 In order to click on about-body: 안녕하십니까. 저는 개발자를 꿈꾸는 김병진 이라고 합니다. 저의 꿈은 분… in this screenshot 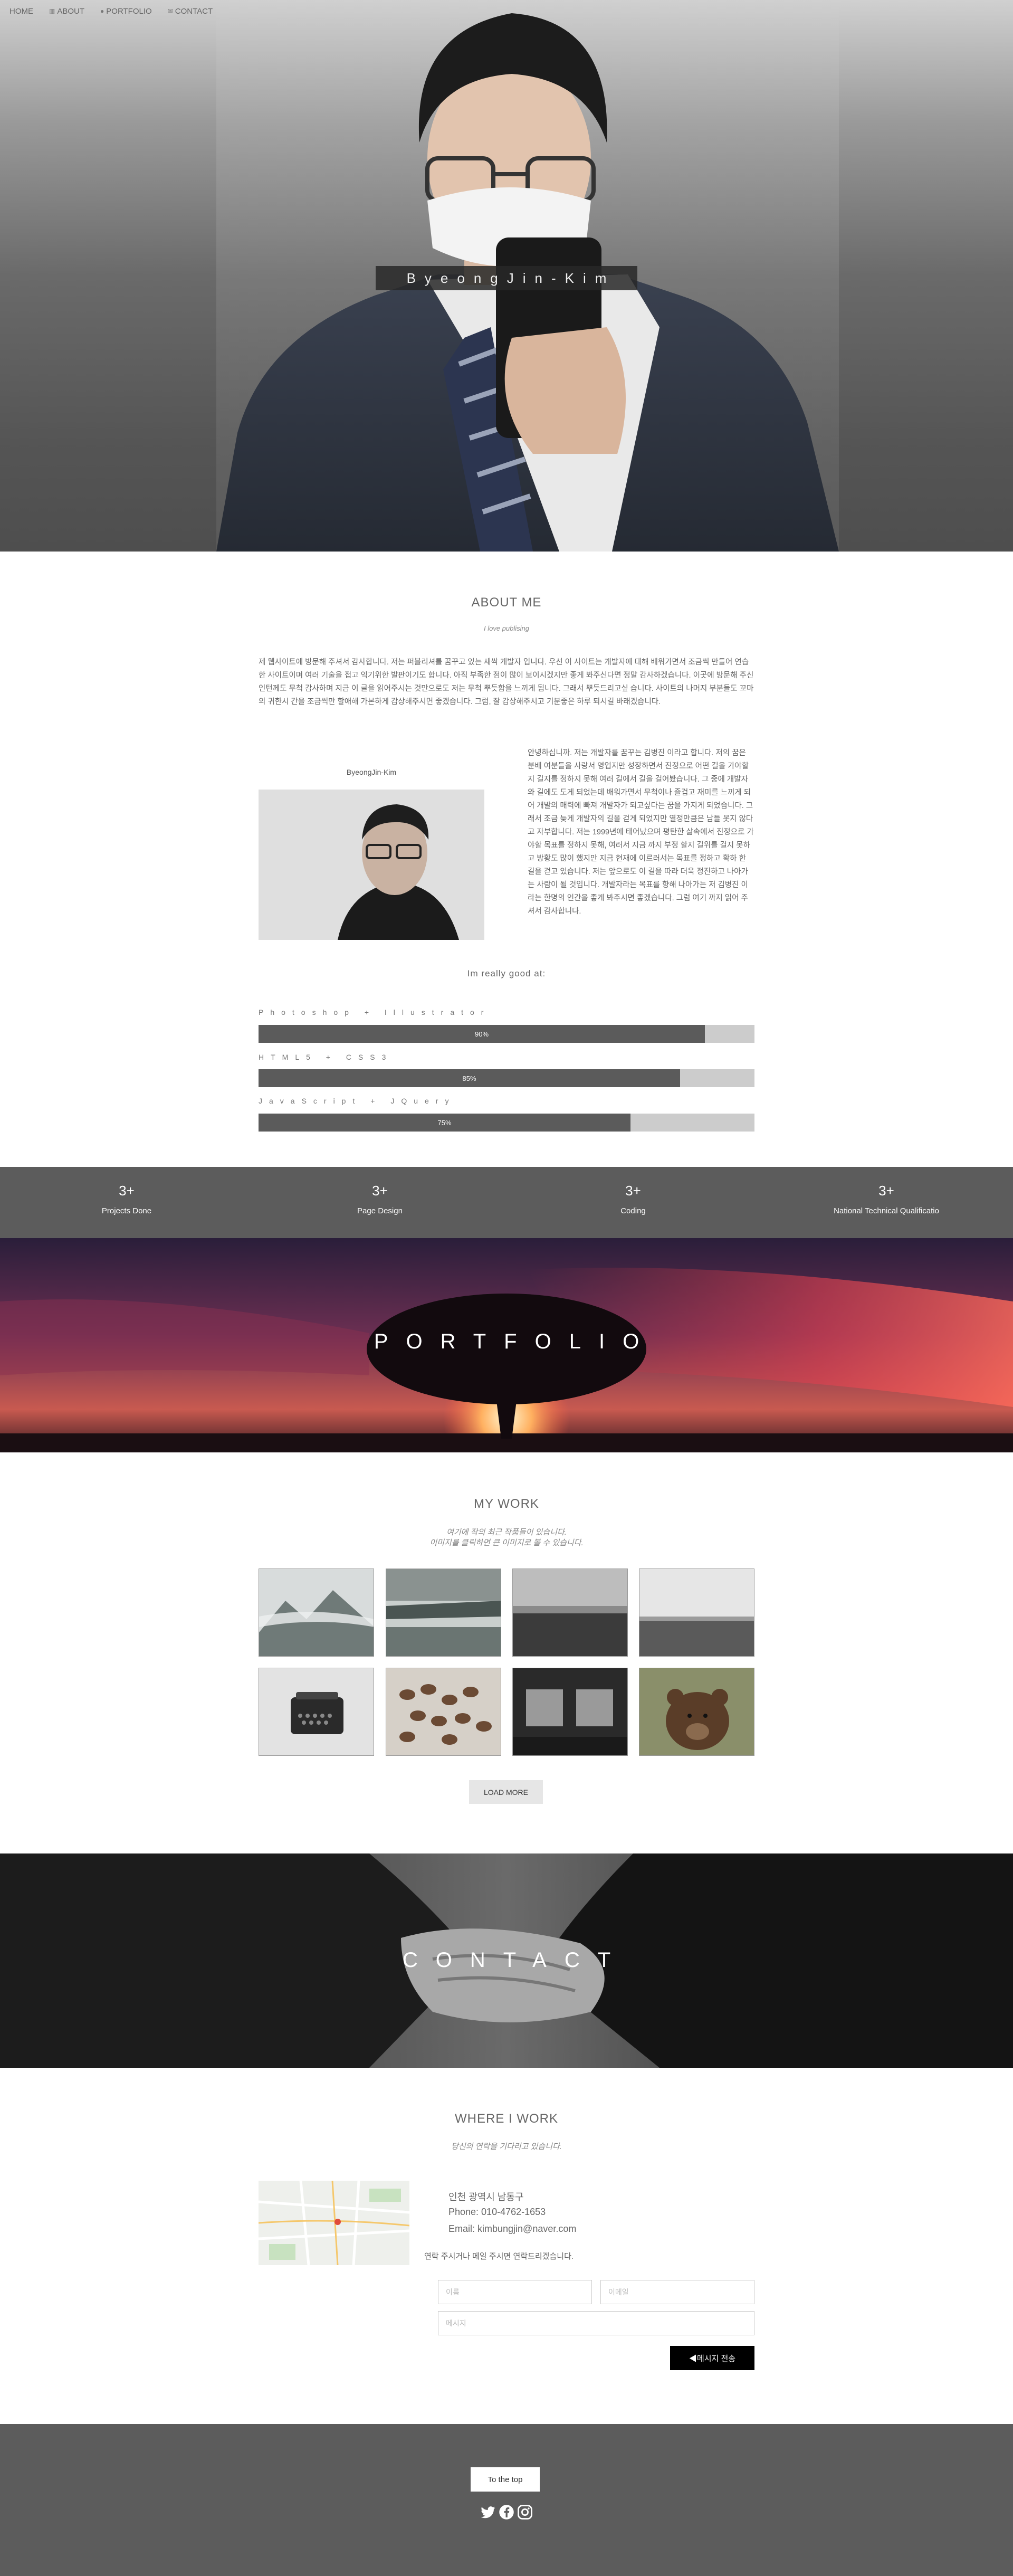, I will do `click(641, 832)`.